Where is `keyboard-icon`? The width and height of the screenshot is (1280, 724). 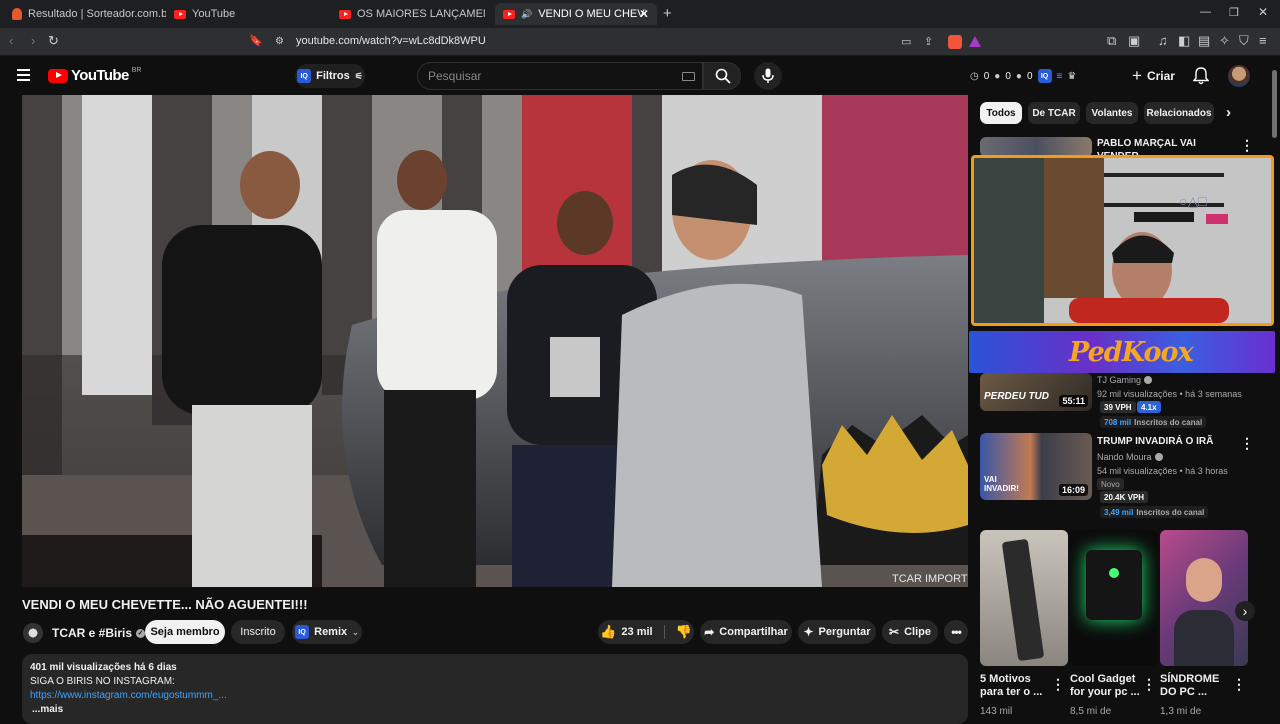 keyboard-icon is located at coordinates (688, 76).